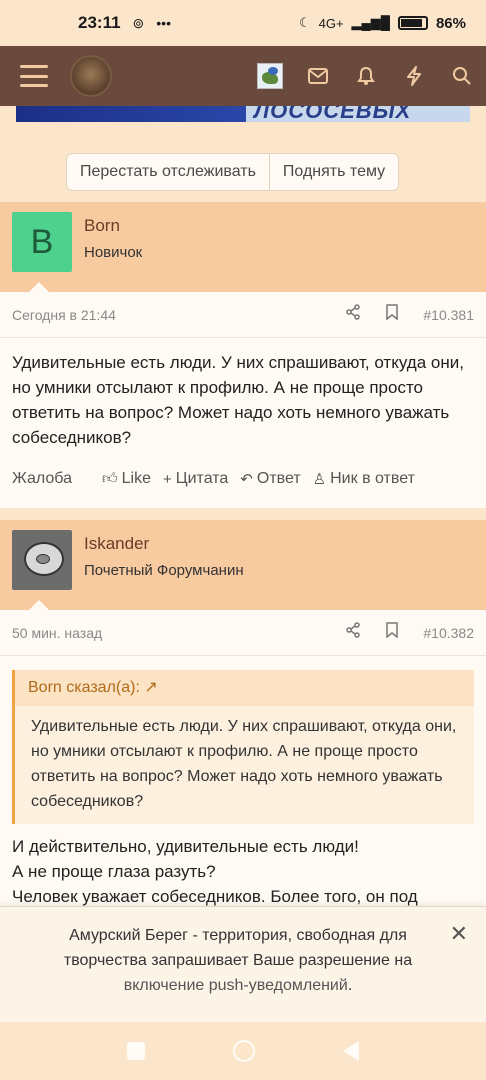 This screenshot has width=486, height=1080. Describe the element at coordinates (414, 76) in the screenshot. I see `bolt-icon` at that location.